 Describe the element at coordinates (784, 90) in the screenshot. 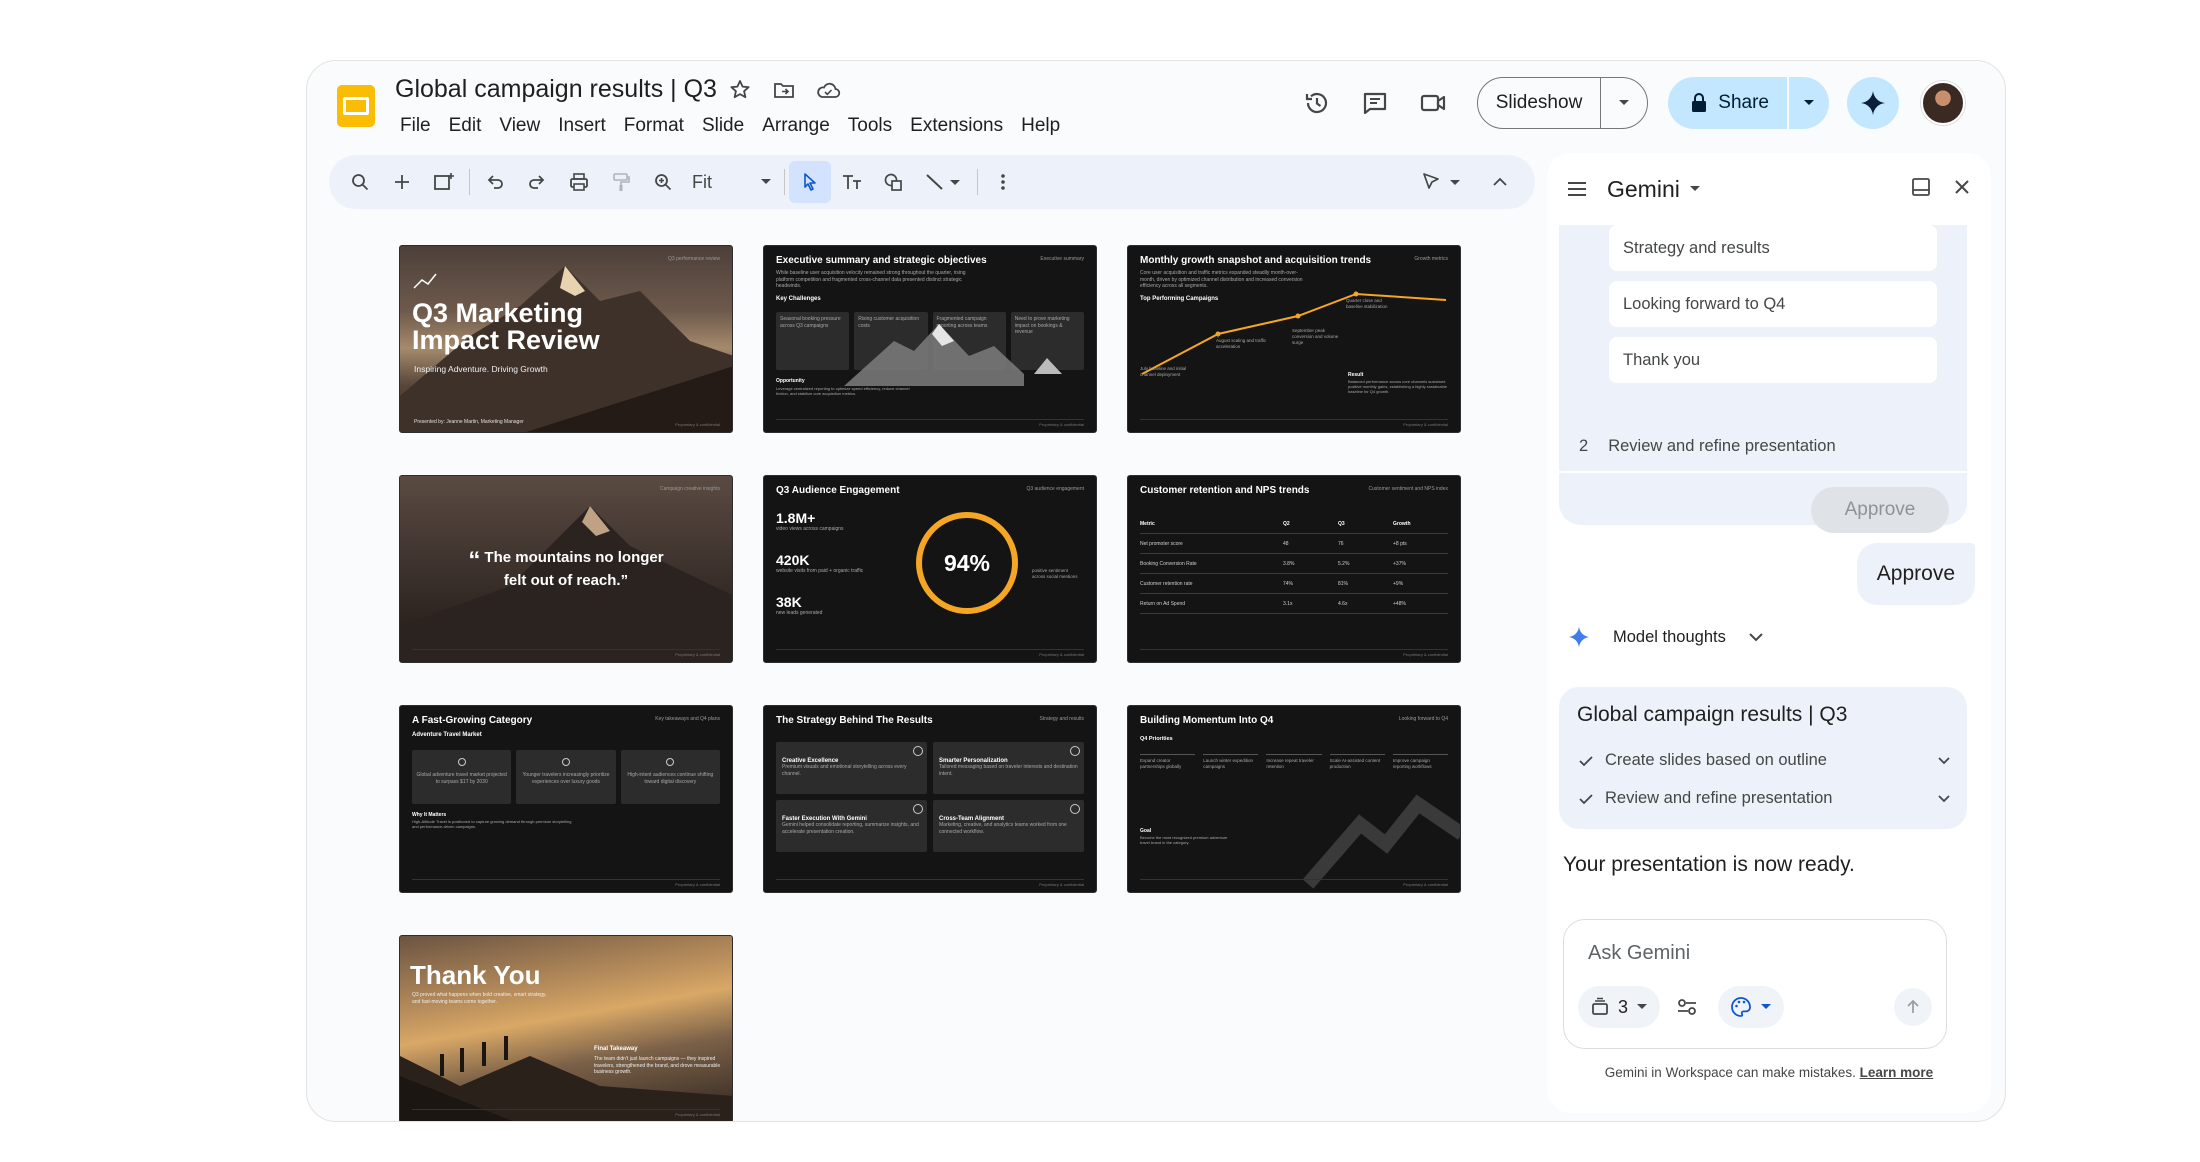

I see `move-folder-icon` at that location.